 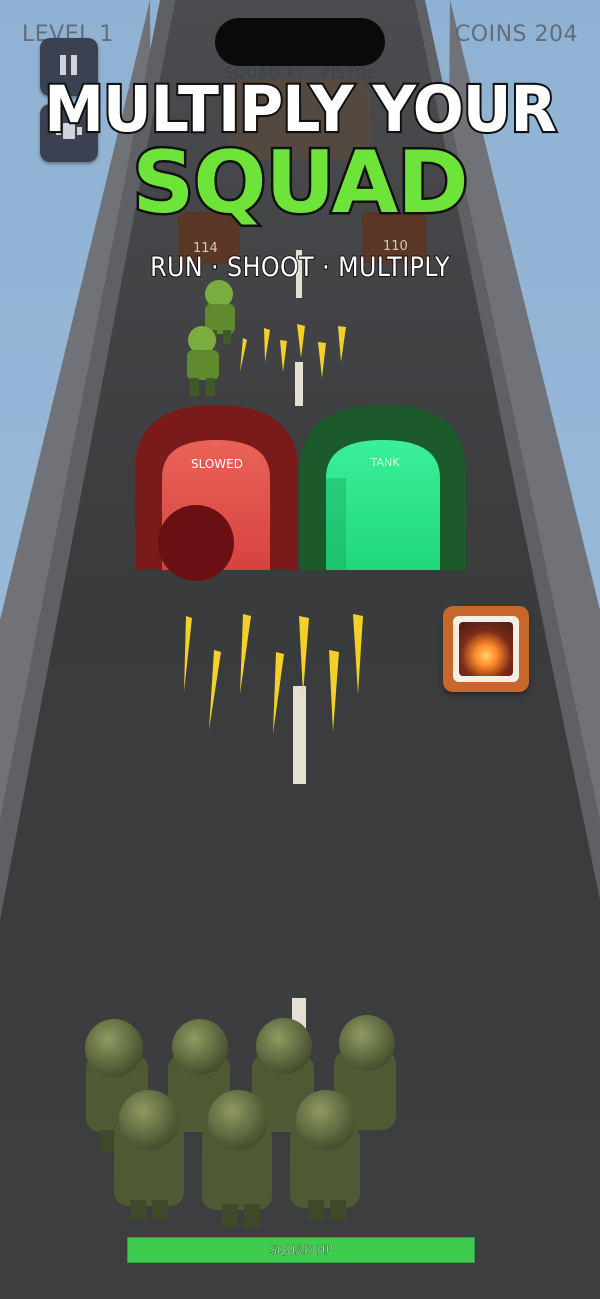 I want to click on explosion-icon, so click(x=486, y=649).